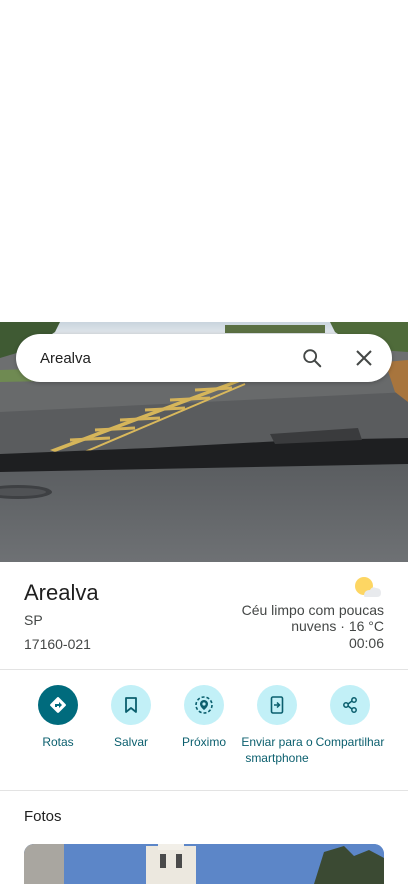 The image size is (408, 884). I want to click on weather-description: Céu limpo com poucas nuvens · 16 °C, so click(312, 618).